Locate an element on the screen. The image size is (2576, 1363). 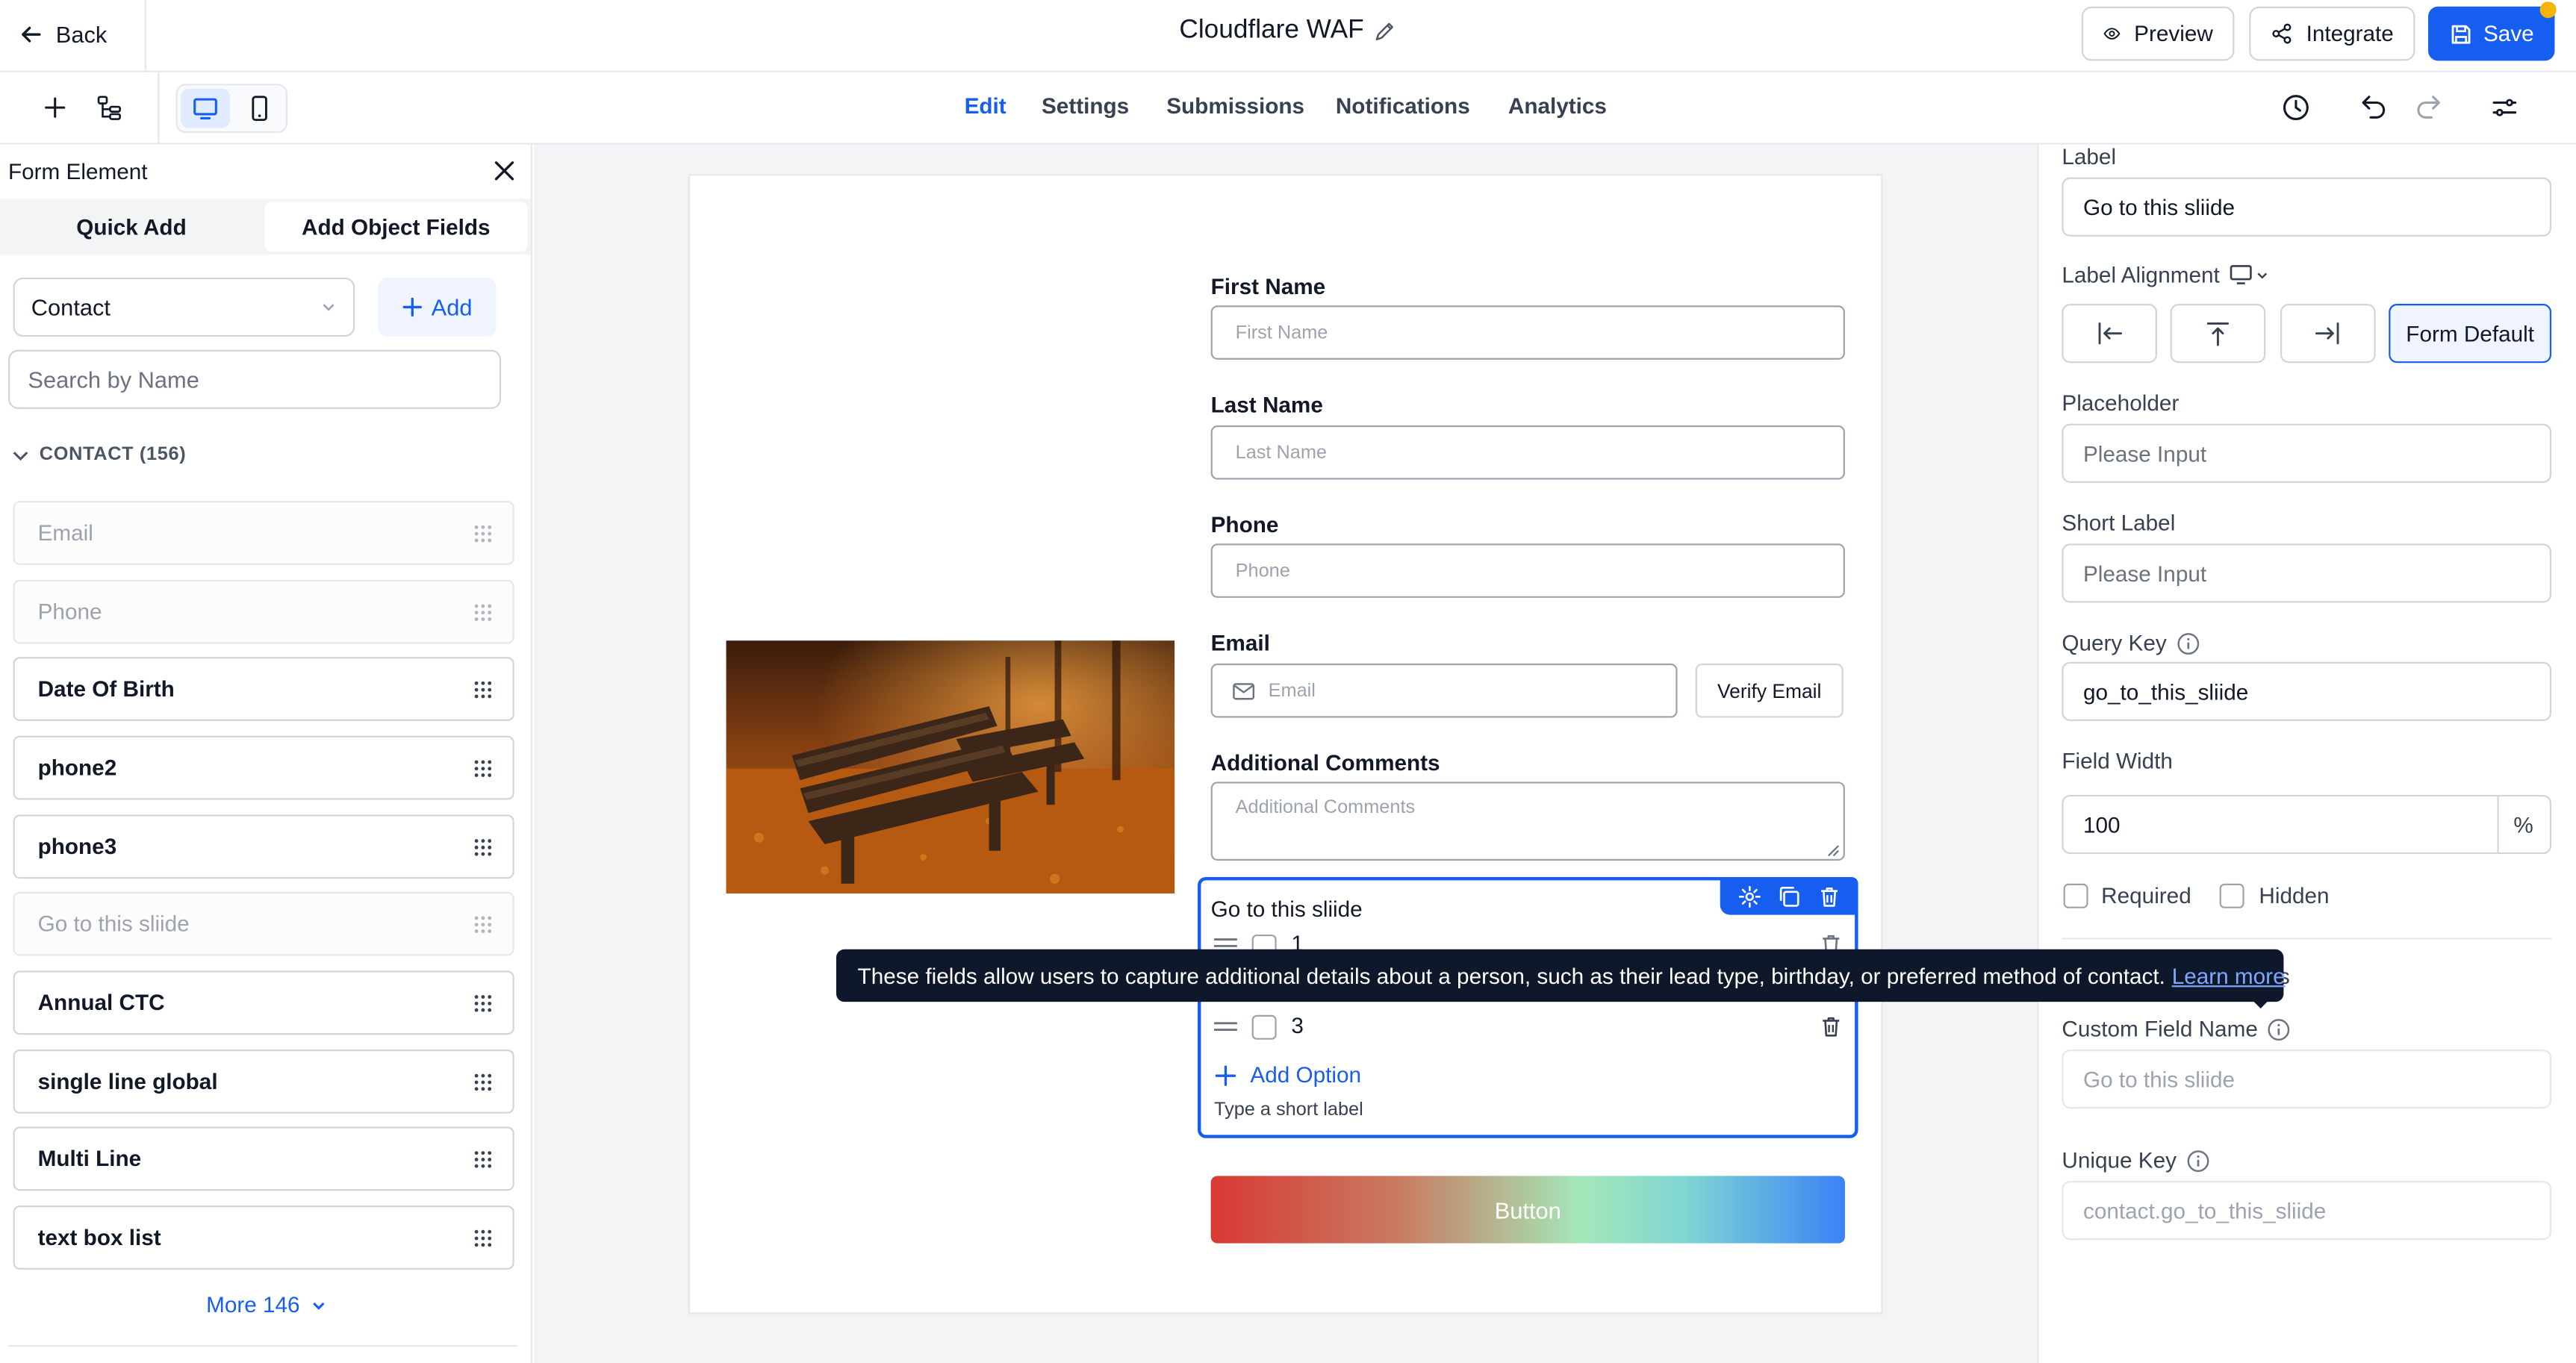
search-input is located at coordinates (255, 379).